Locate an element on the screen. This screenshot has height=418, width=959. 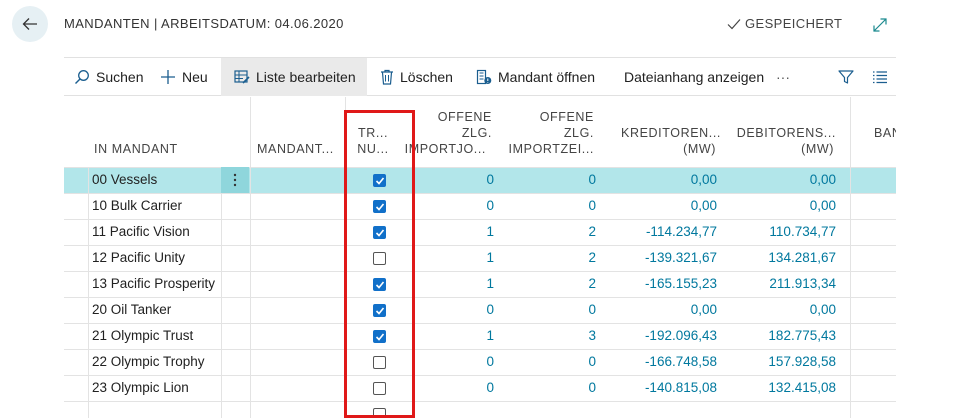
company-name-cell: 10 Bulk Carrier is located at coordinates (137, 206).